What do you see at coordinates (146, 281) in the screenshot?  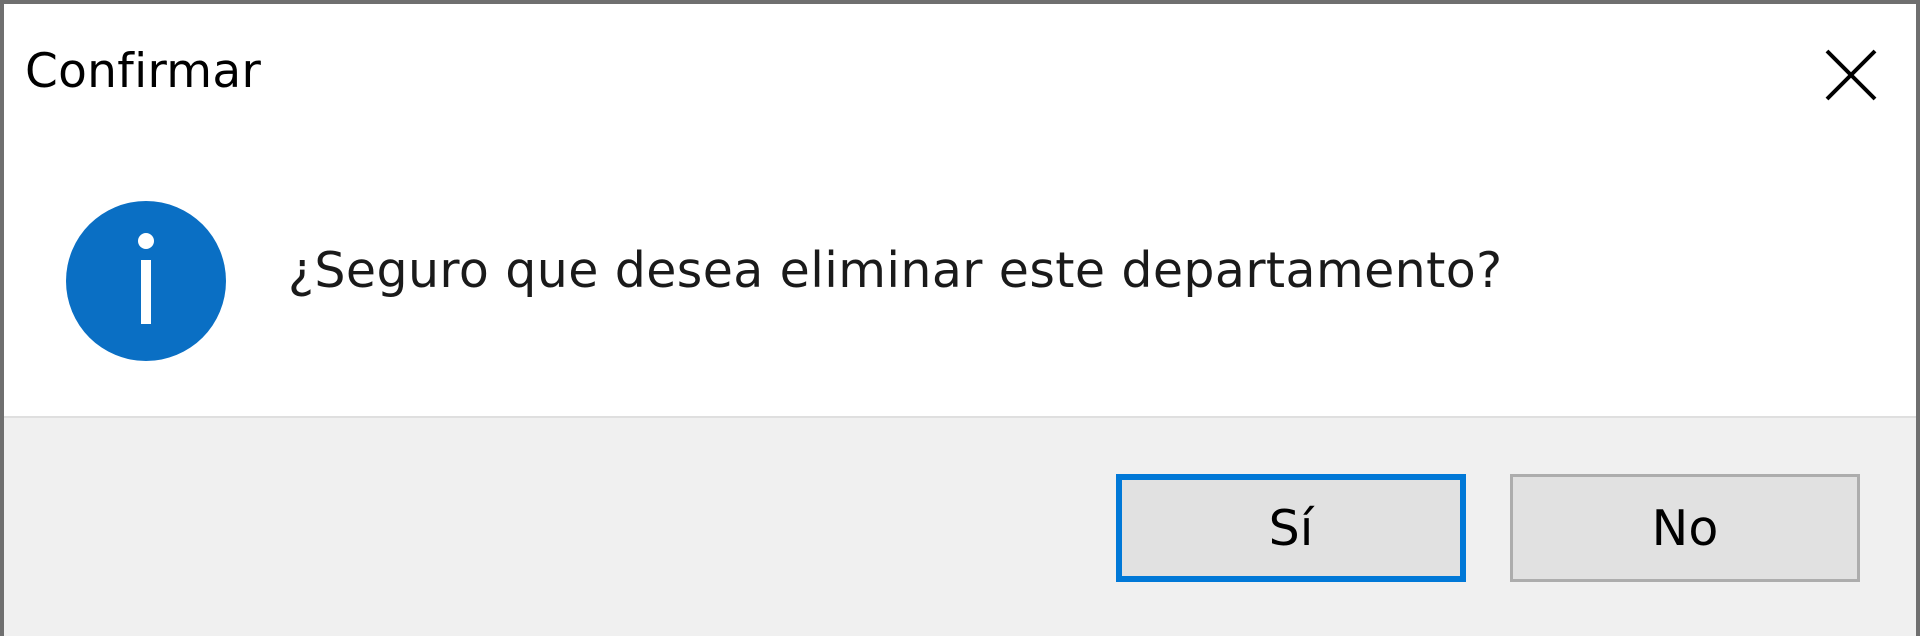 I see `info-icon` at bounding box center [146, 281].